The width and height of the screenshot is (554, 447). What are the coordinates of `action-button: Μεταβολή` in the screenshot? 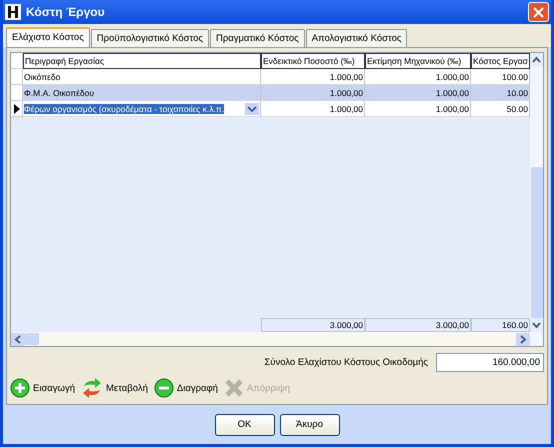 It's located at (114, 388).